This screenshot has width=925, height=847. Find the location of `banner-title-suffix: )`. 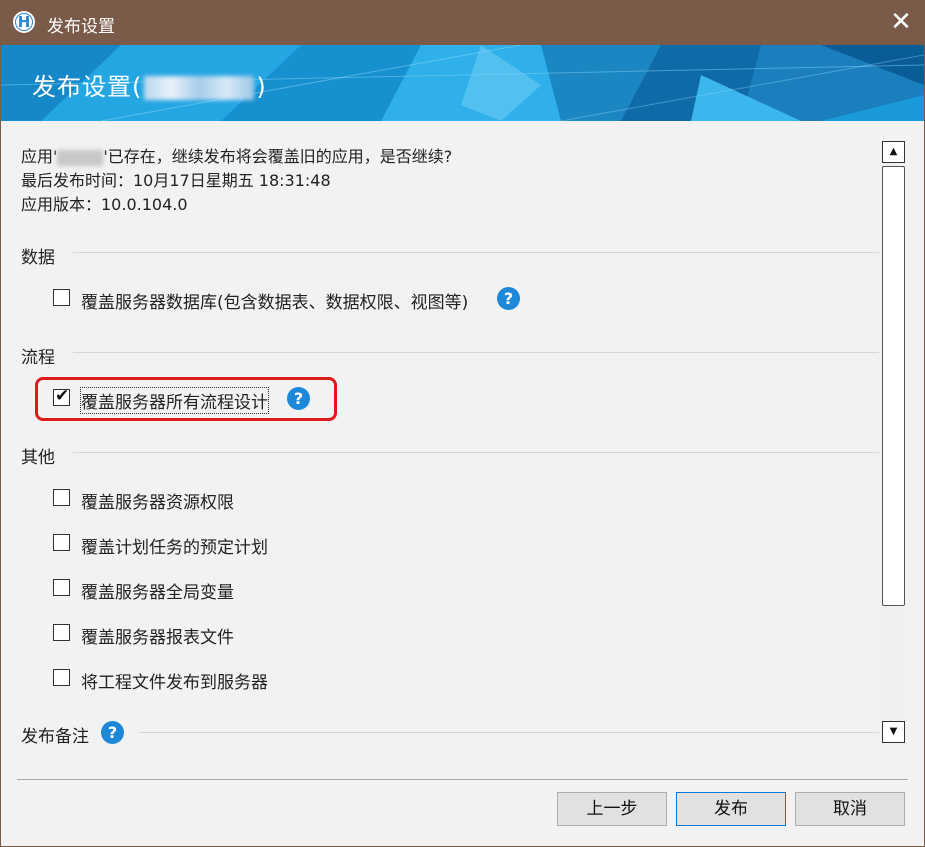

banner-title-suffix: ) is located at coordinates (261, 87).